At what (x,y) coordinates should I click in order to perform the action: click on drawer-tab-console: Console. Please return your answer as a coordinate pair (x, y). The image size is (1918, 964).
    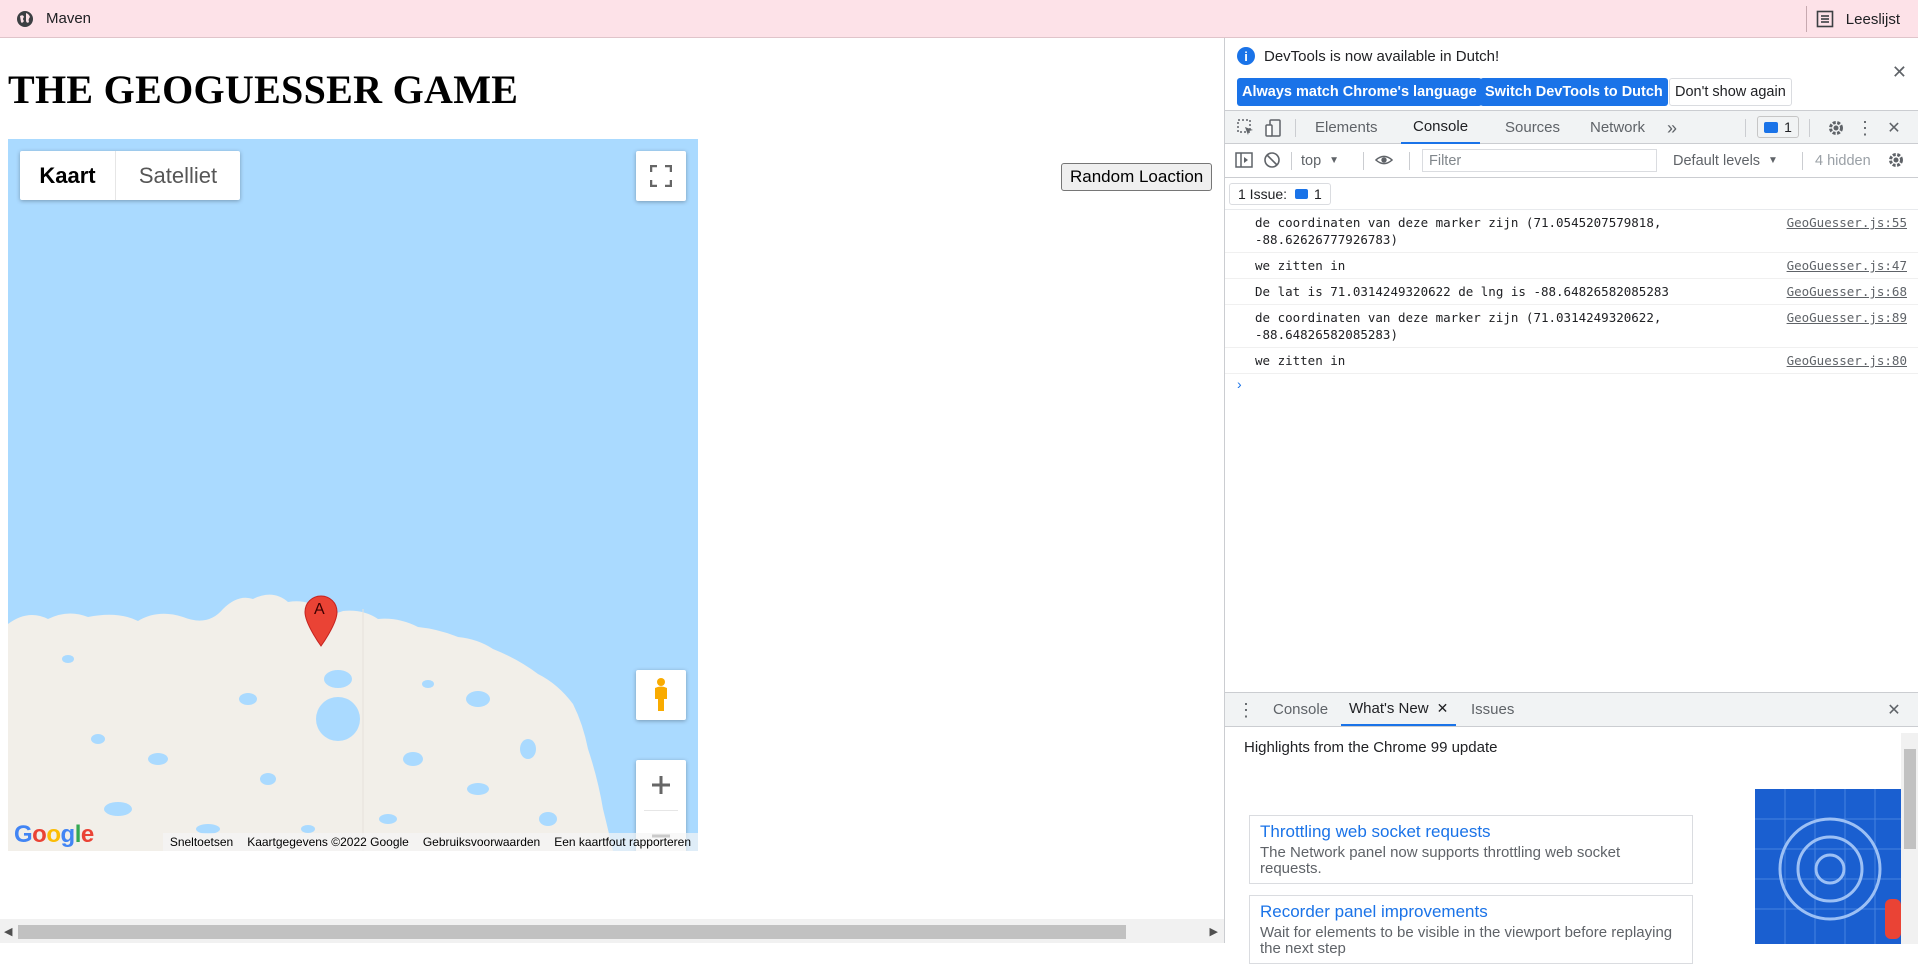
    Looking at the image, I should click on (1300, 709).